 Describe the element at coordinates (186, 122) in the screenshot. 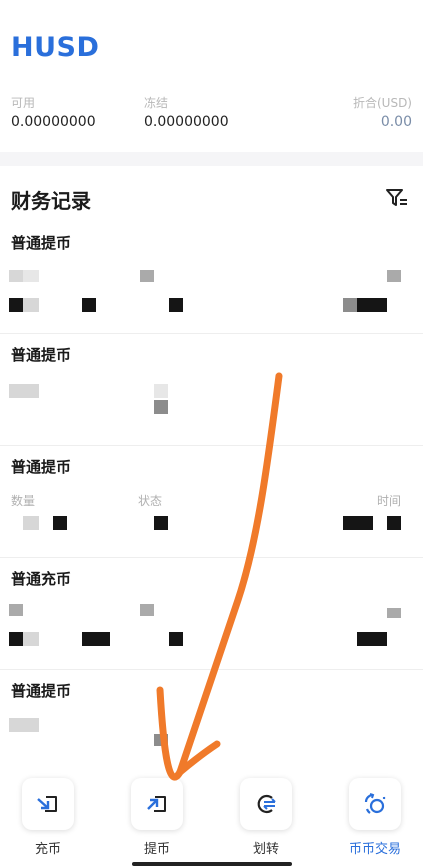

I see `frozen-value: 0.00000000` at that location.